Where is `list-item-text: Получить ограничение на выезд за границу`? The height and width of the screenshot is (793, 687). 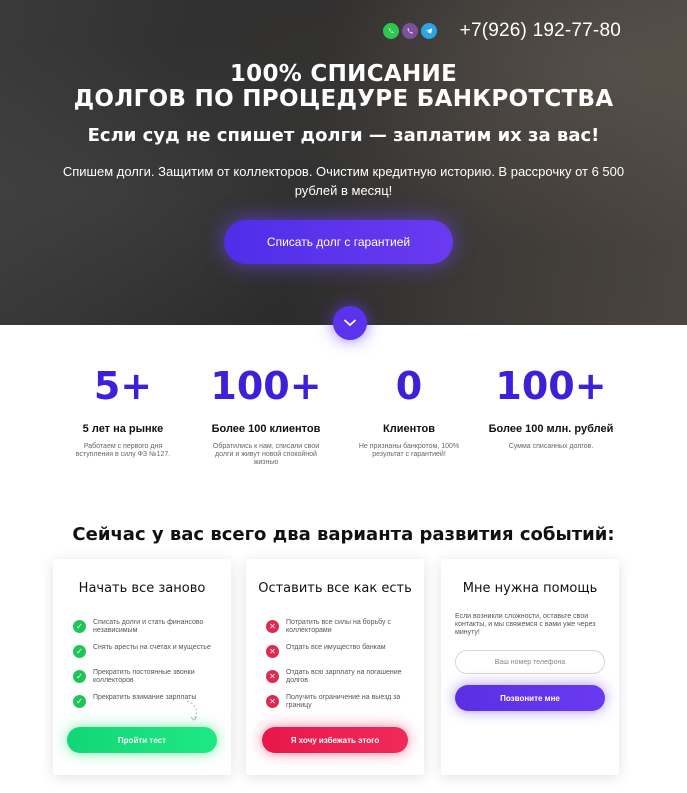
list-item-text: Получить ограничение на выезд за границу is located at coordinates (343, 701).